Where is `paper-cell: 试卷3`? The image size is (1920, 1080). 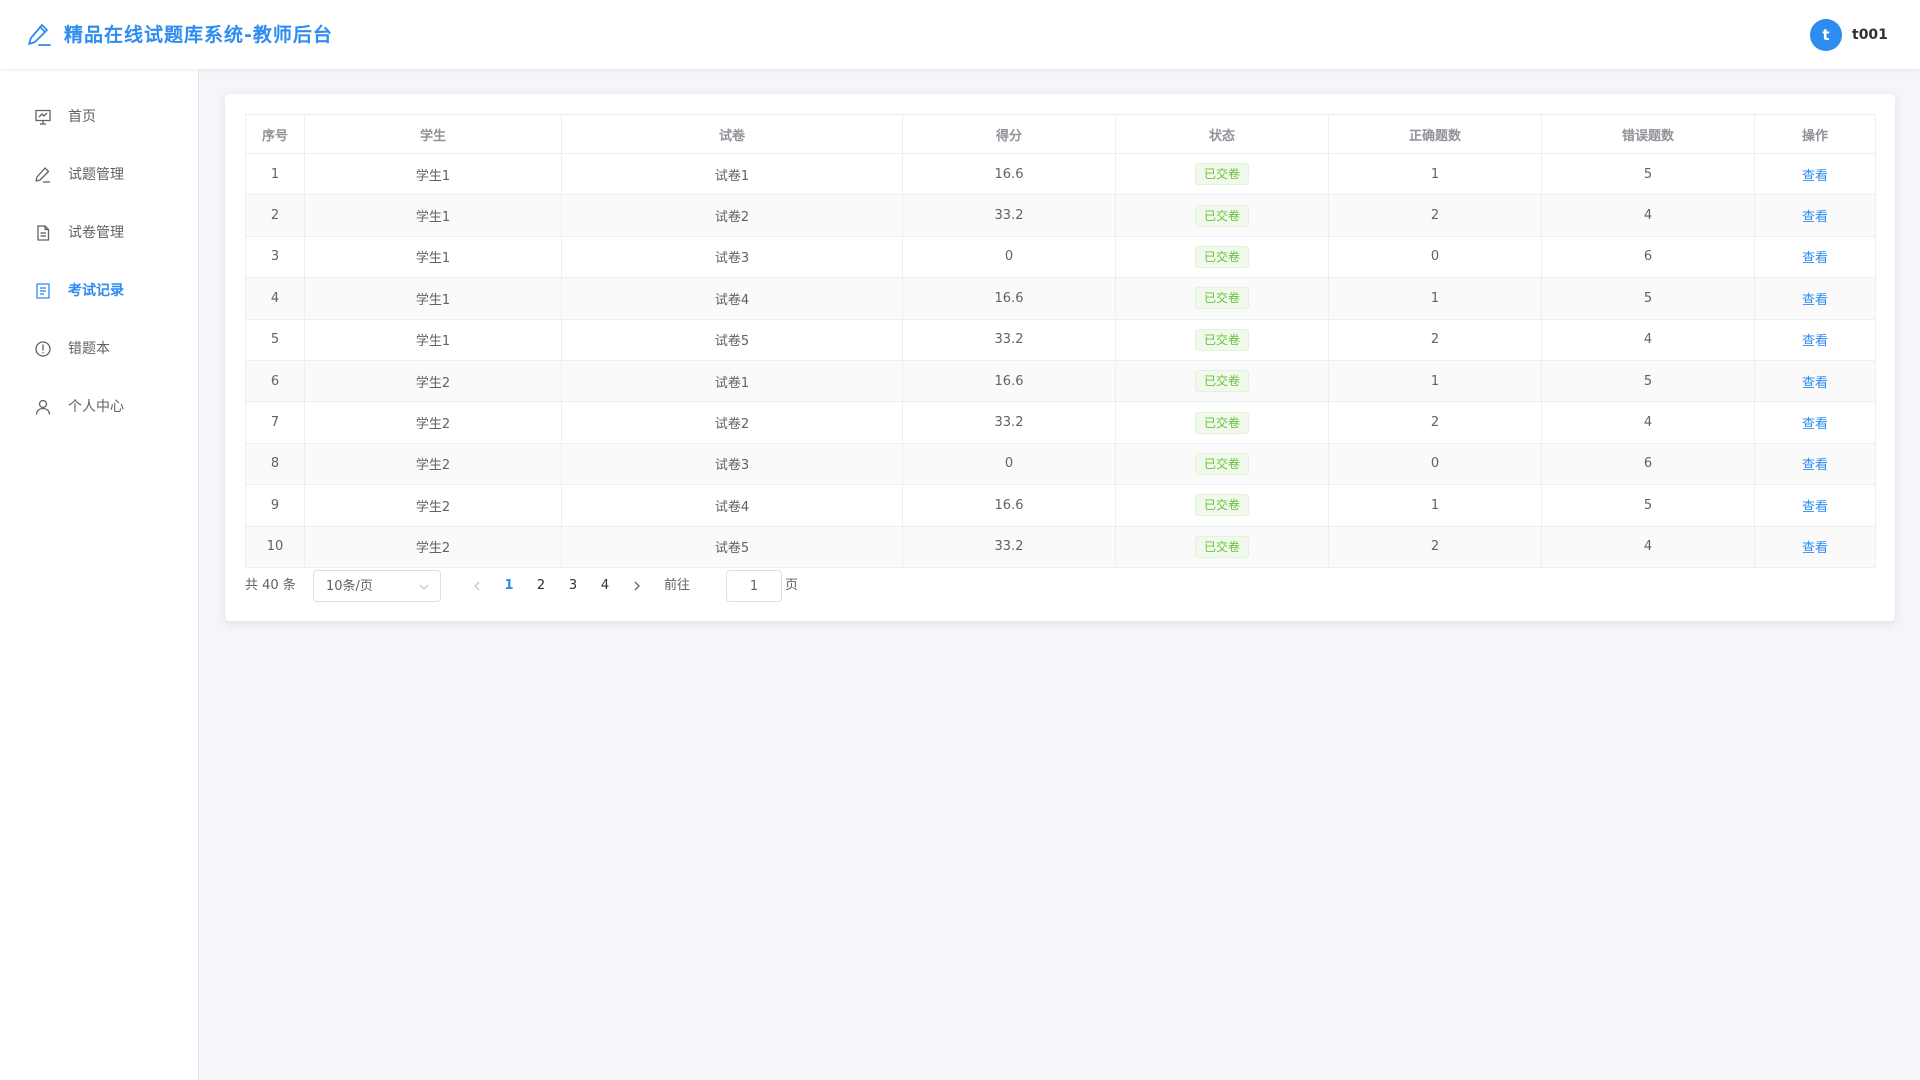
paper-cell: 试卷3 is located at coordinates (732, 257).